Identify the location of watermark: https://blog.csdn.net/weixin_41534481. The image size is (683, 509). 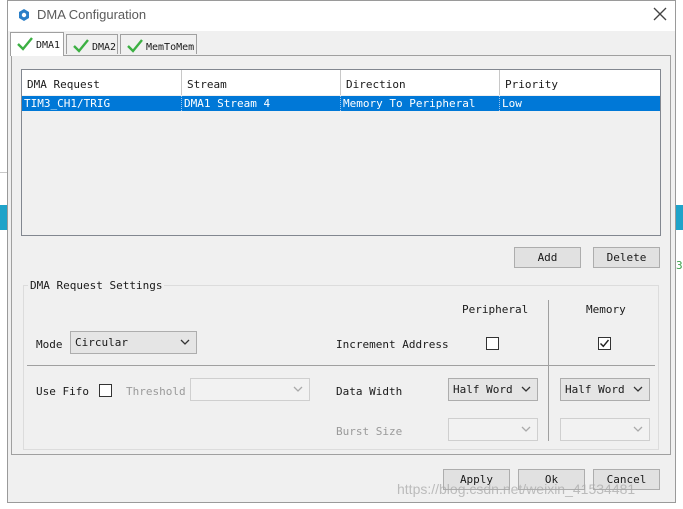
(516, 489).